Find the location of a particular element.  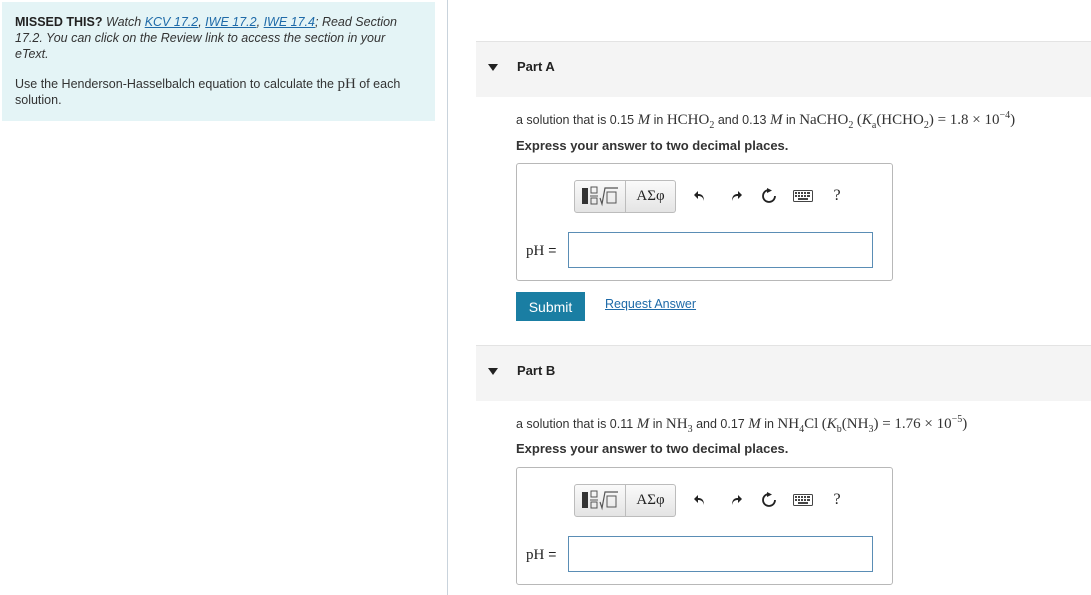

link-iwe-17-2: IWE 17.2 is located at coordinates (230, 22).